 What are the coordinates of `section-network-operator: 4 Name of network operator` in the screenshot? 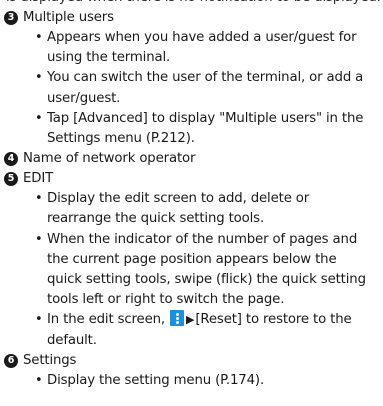 It's located at (191, 159).